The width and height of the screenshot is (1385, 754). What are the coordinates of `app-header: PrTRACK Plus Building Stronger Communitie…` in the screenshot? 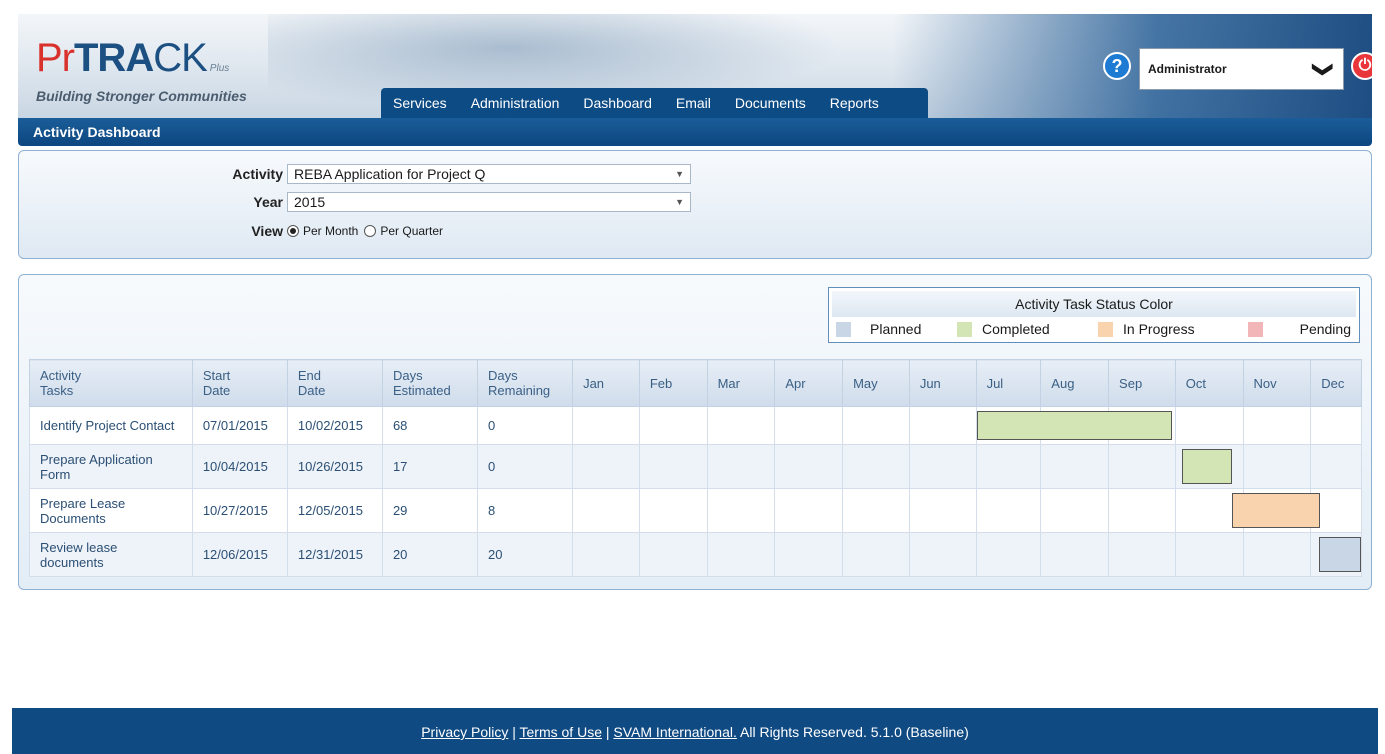 It's located at (695, 66).